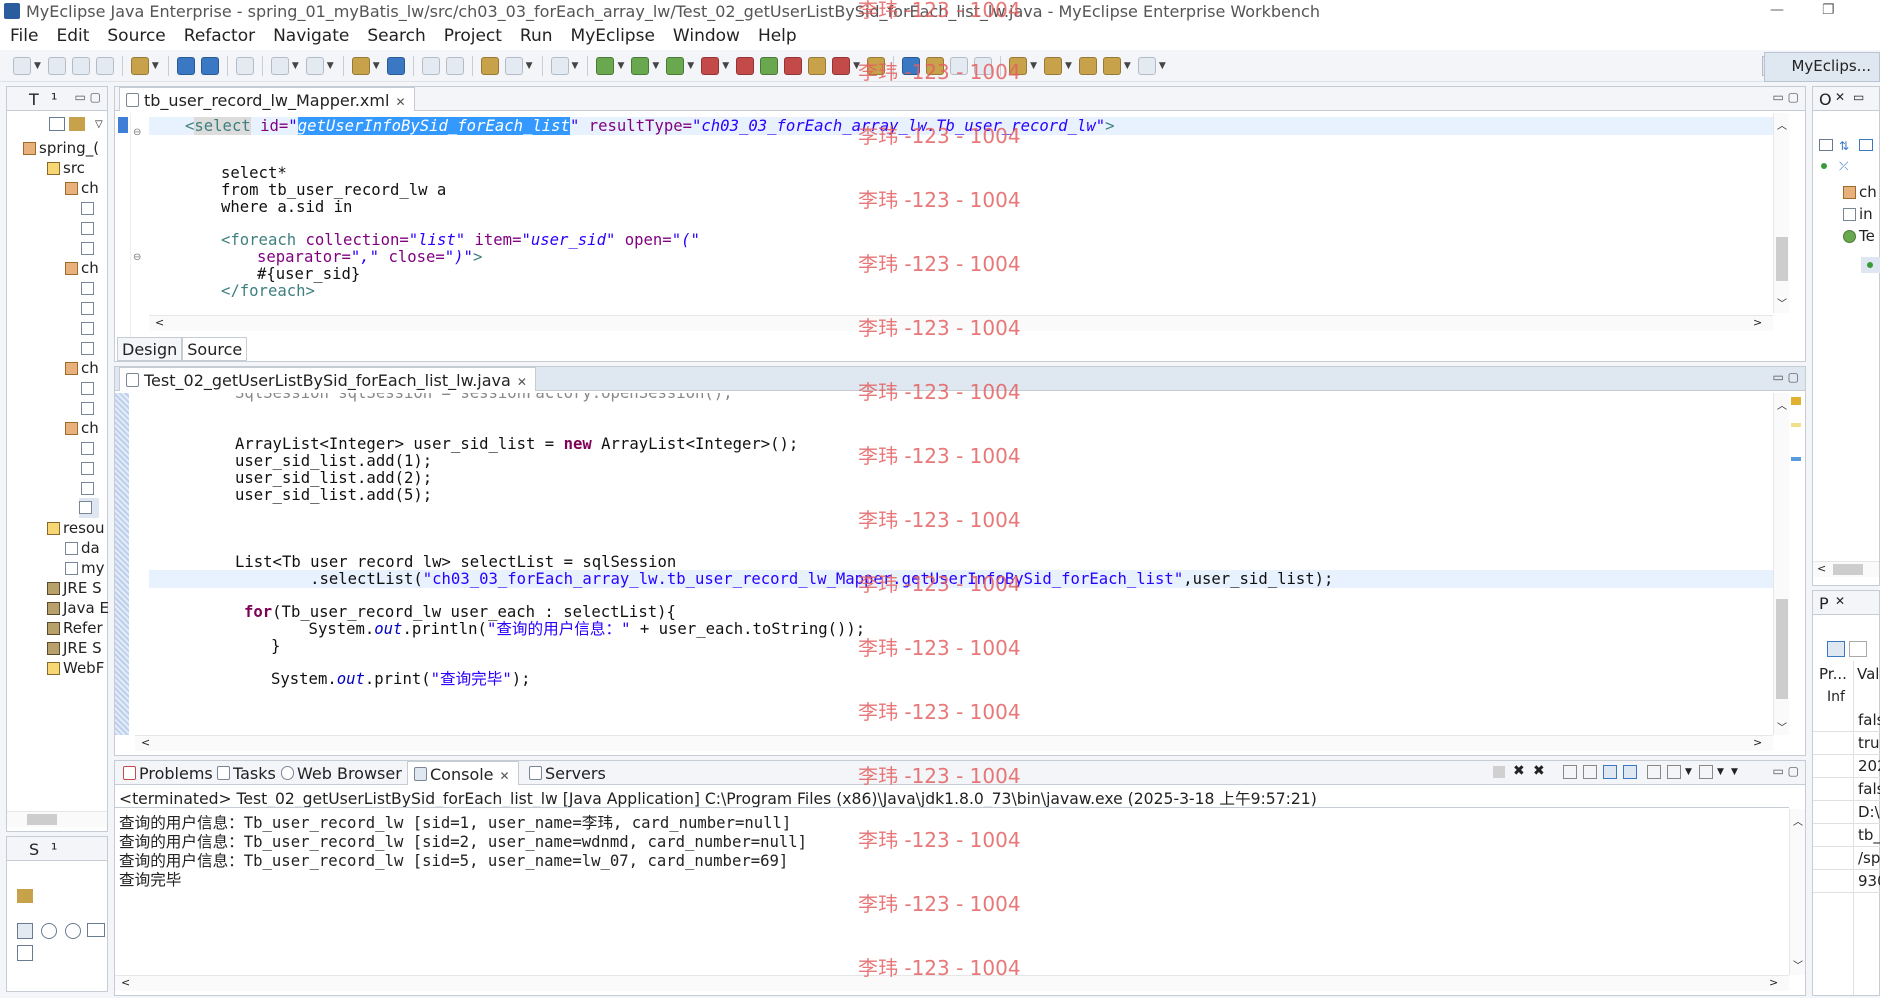  Describe the element at coordinates (1858, 215) in the screenshot. I see `outline-item: in` at that location.